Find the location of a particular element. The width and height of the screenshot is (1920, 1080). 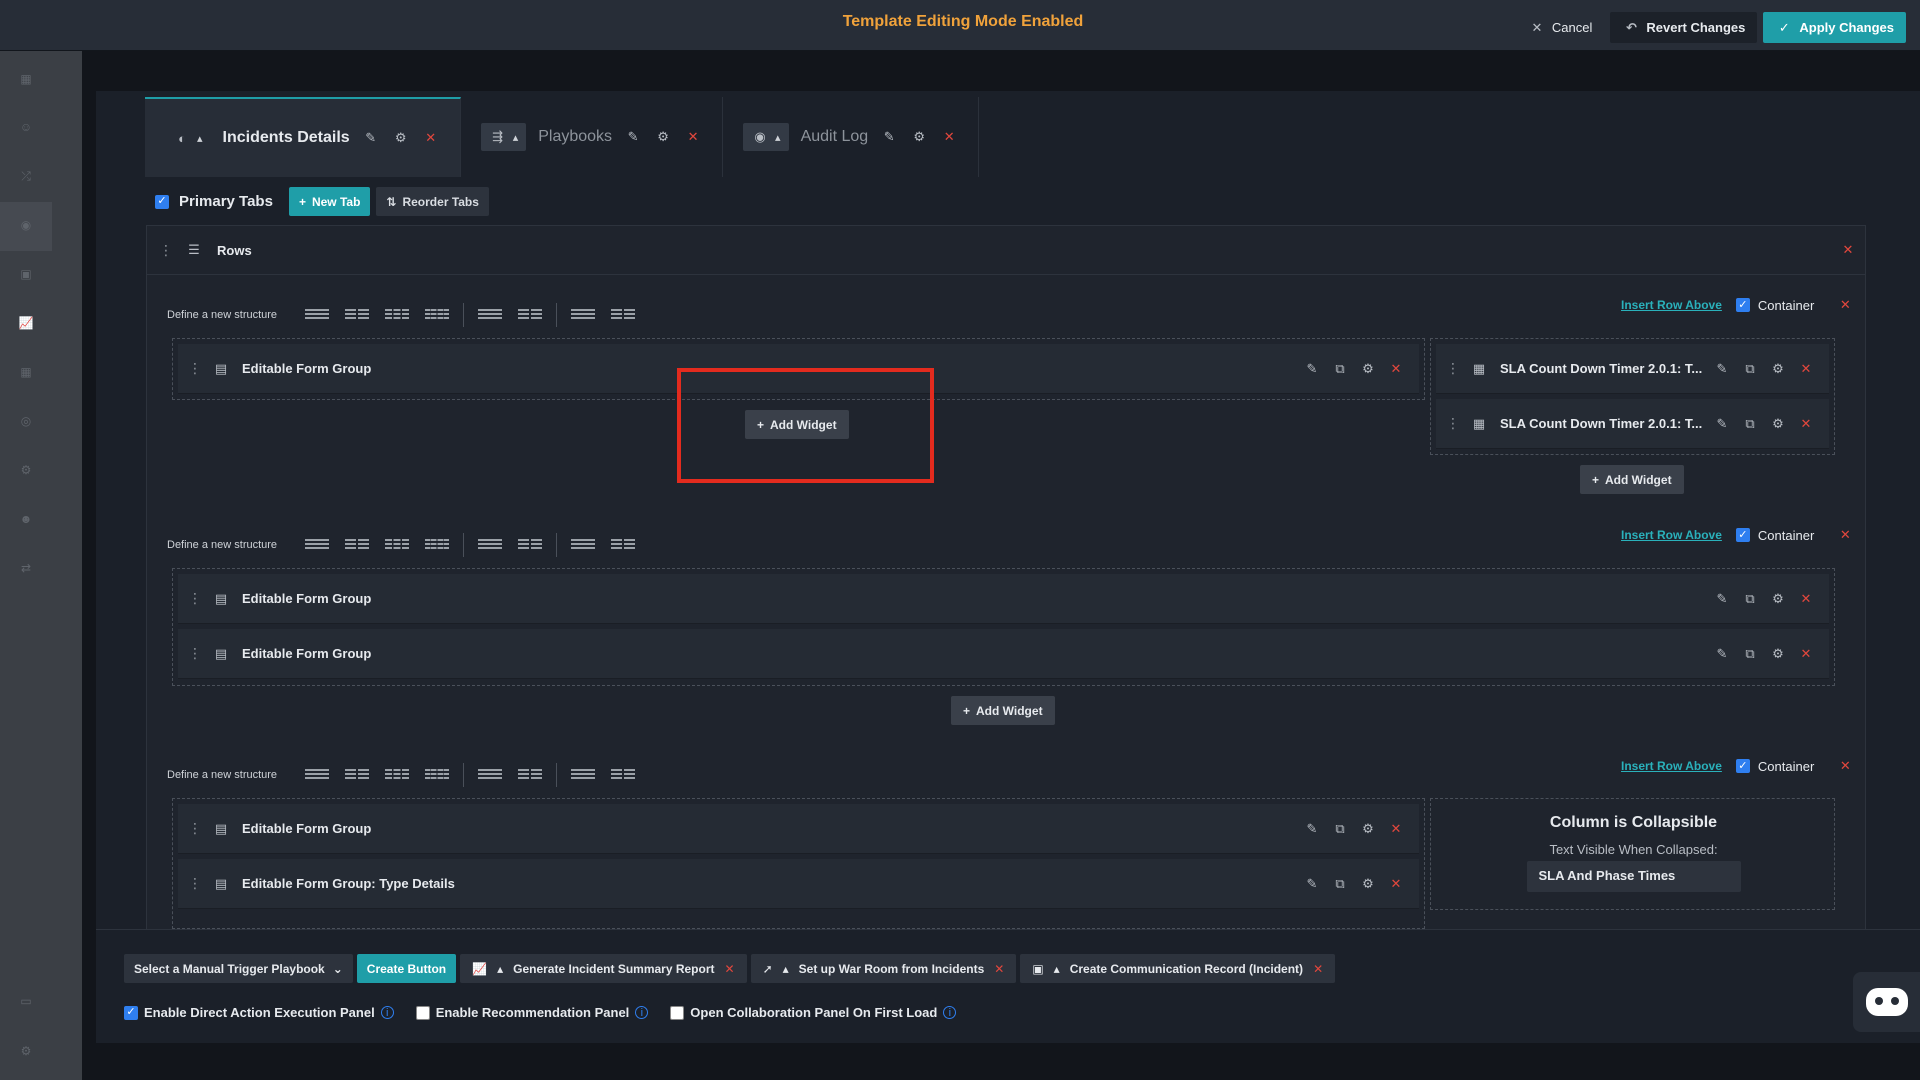

workflow-icon: ⇄ is located at coordinates (26, 568).